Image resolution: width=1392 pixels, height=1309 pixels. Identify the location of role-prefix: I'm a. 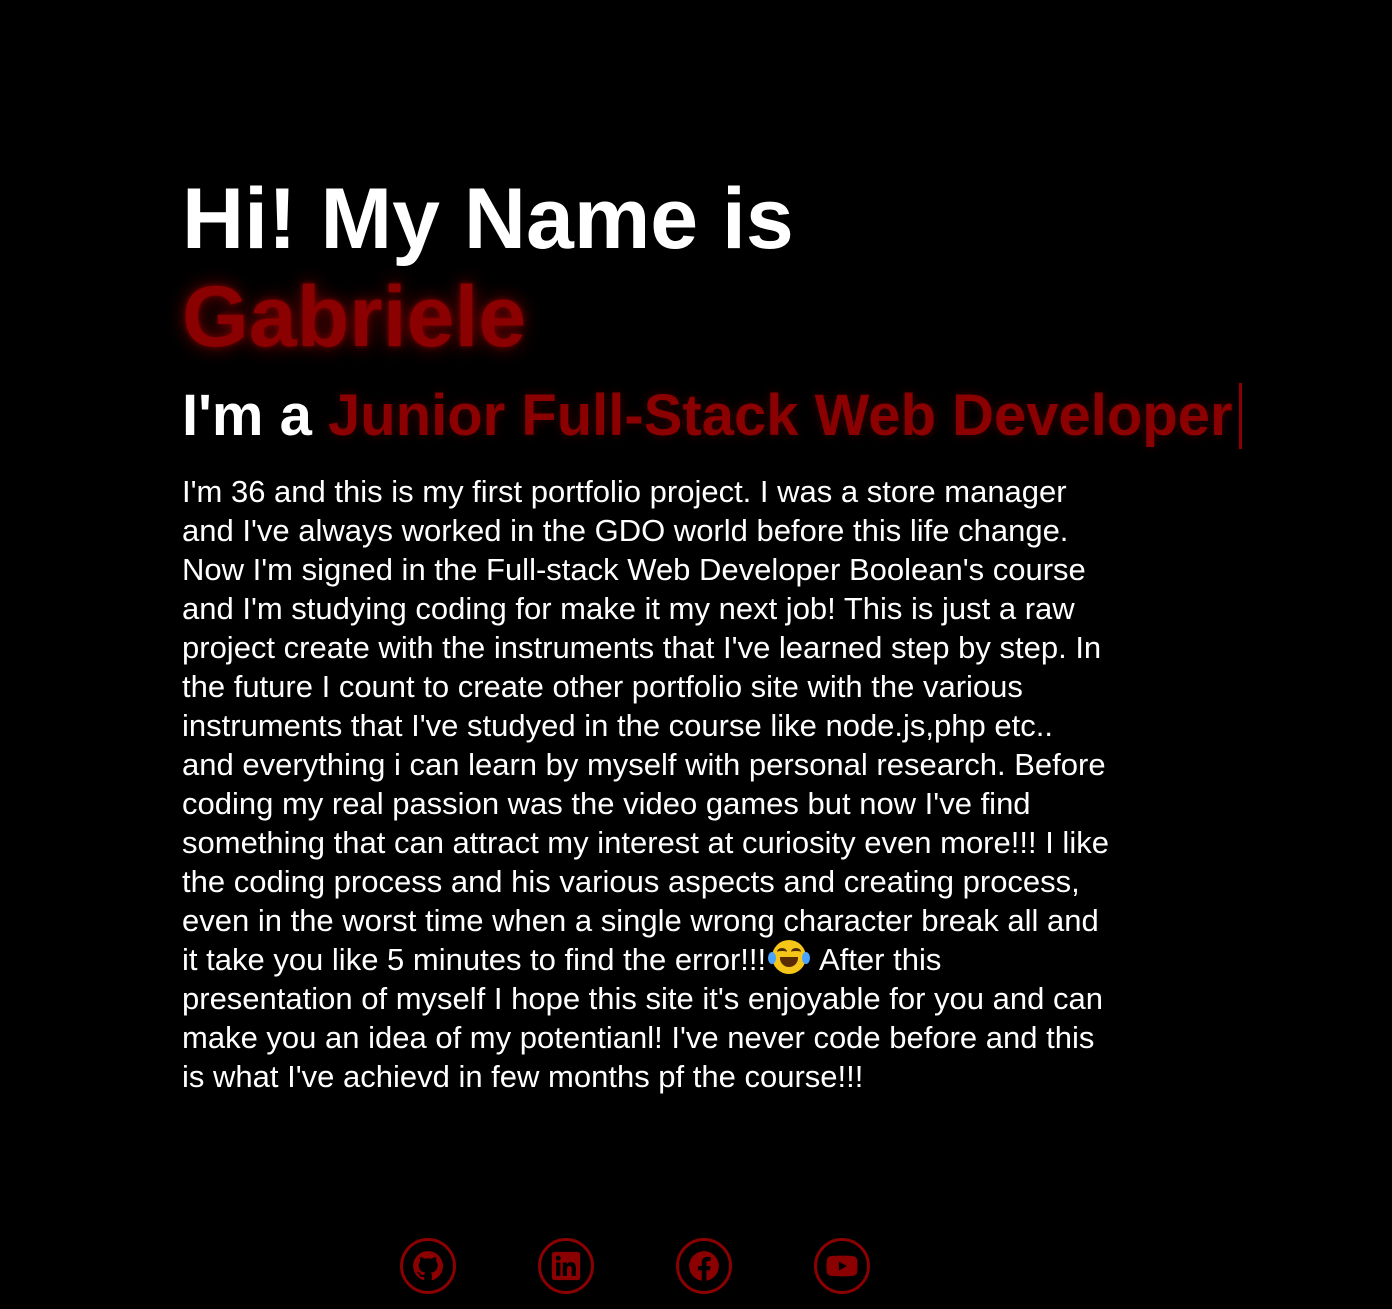
(247, 415).